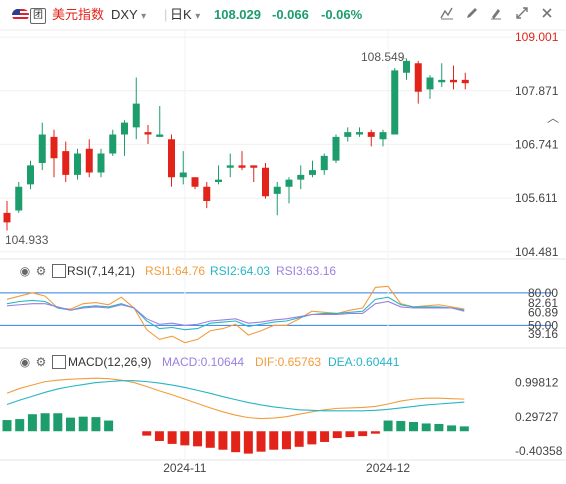 The image size is (566, 484). Describe the element at coordinates (27, 240) in the screenshot. I see `low-price-label: 104.933` at that location.